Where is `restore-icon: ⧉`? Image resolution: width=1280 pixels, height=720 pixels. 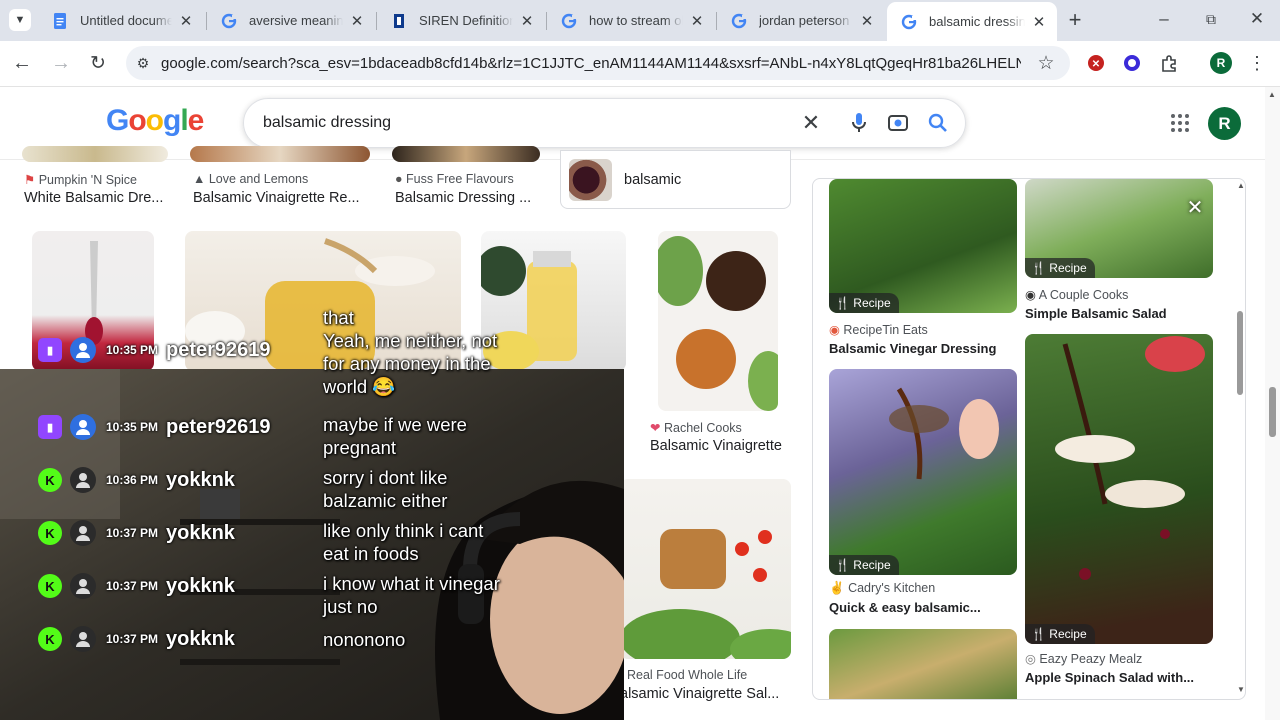
restore-icon: ⧉ is located at coordinates (1211, 19).